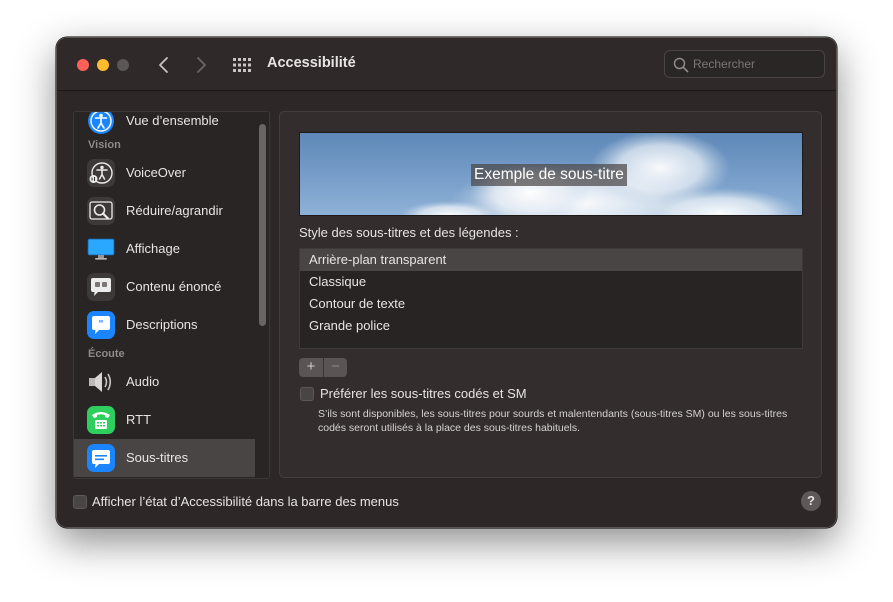 The height and width of the screenshot is (602, 893). What do you see at coordinates (164, 420) in the screenshot?
I see `sidebar-item-rtt: RTT` at bounding box center [164, 420].